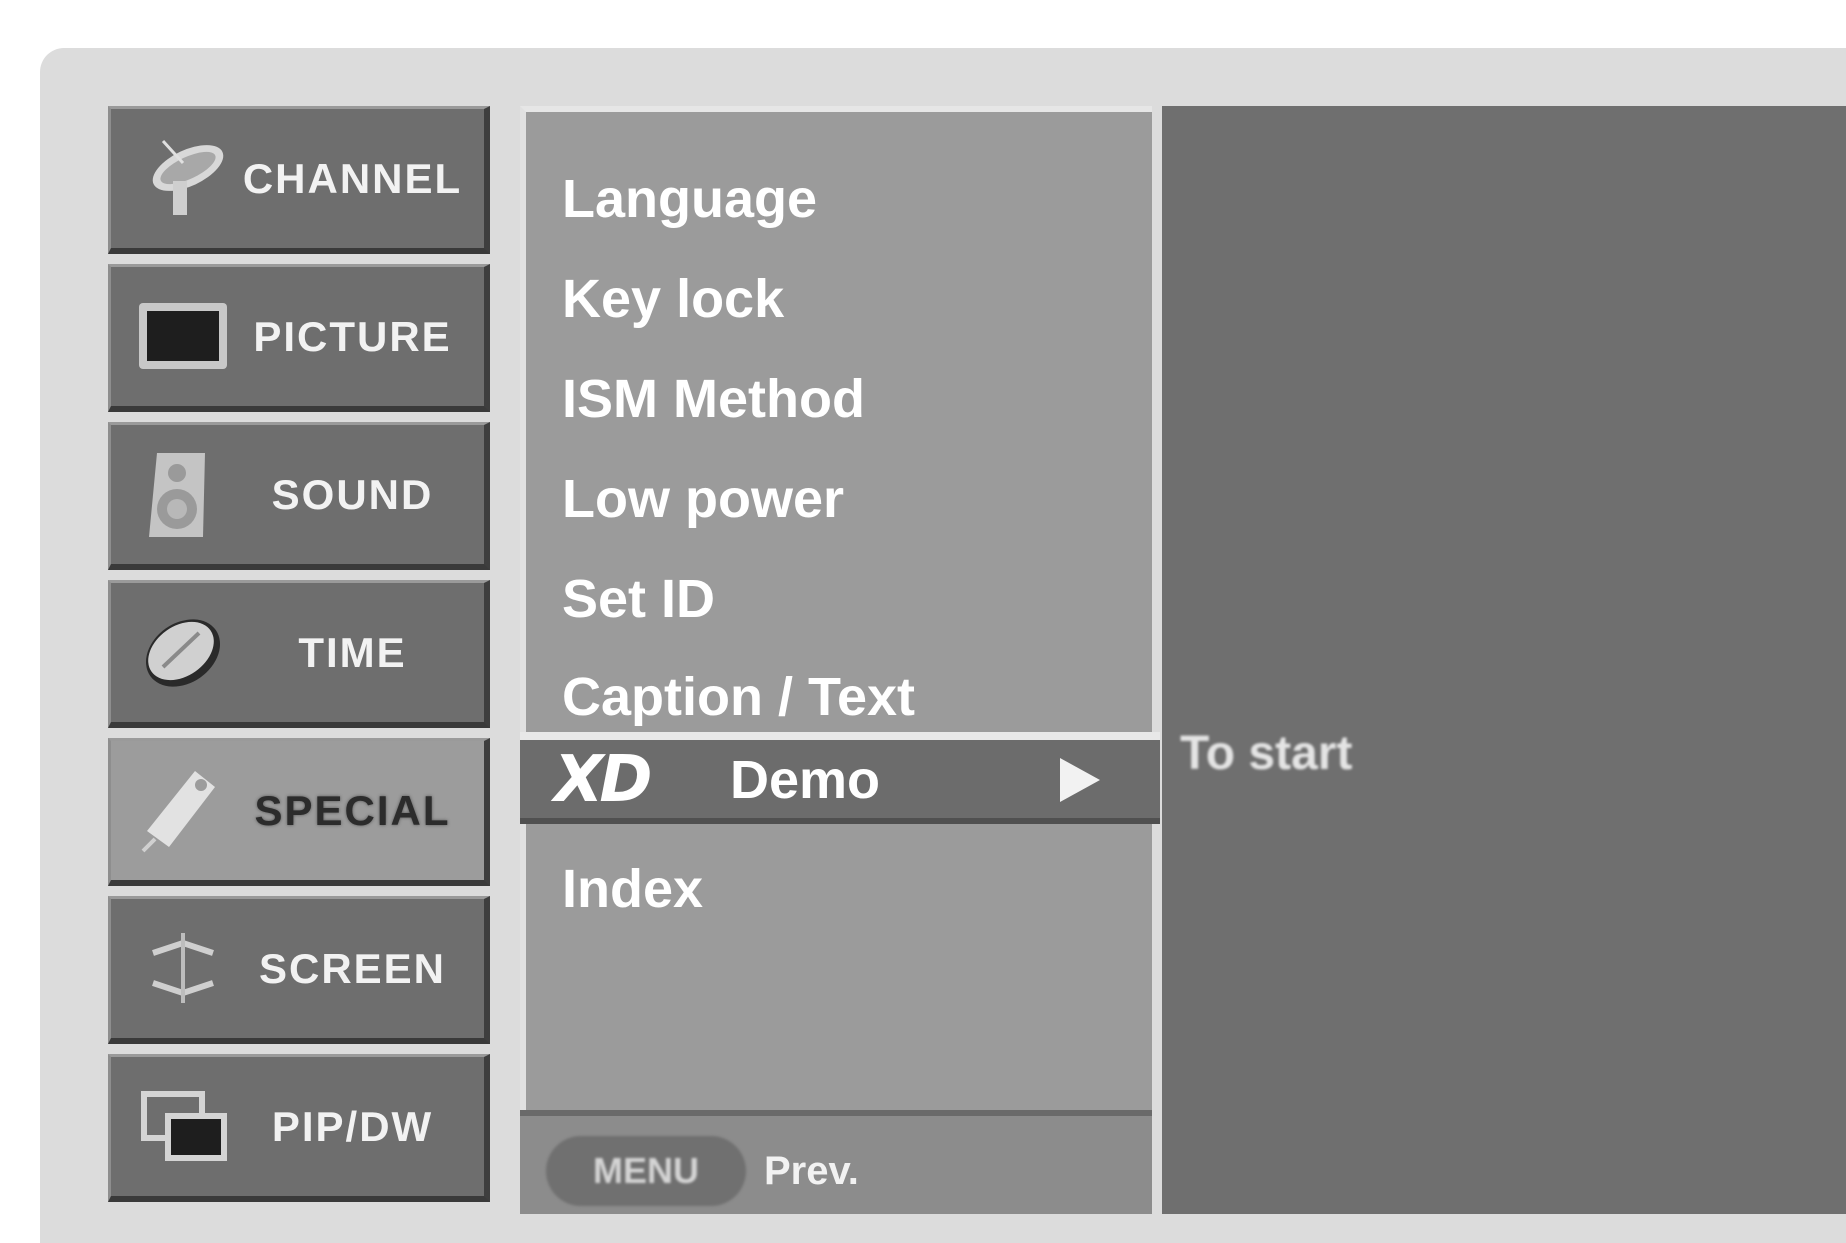 This screenshot has height=1243, width=1846. What do you see at coordinates (183, 494) in the screenshot?
I see `speaker-icon` at bounding box center [183, 494].